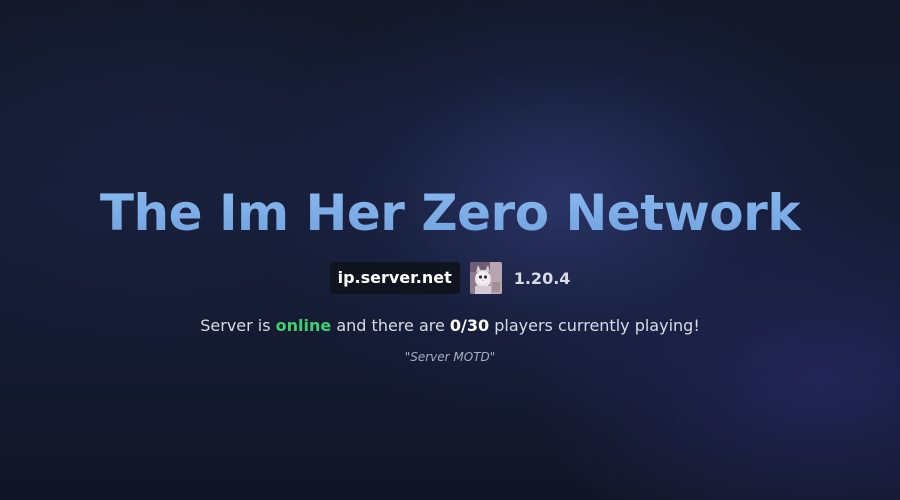 This screenshot has height=500, width=900. I want to click on server-info-row: ip.server.net 1.20.4, so click(450, 278).